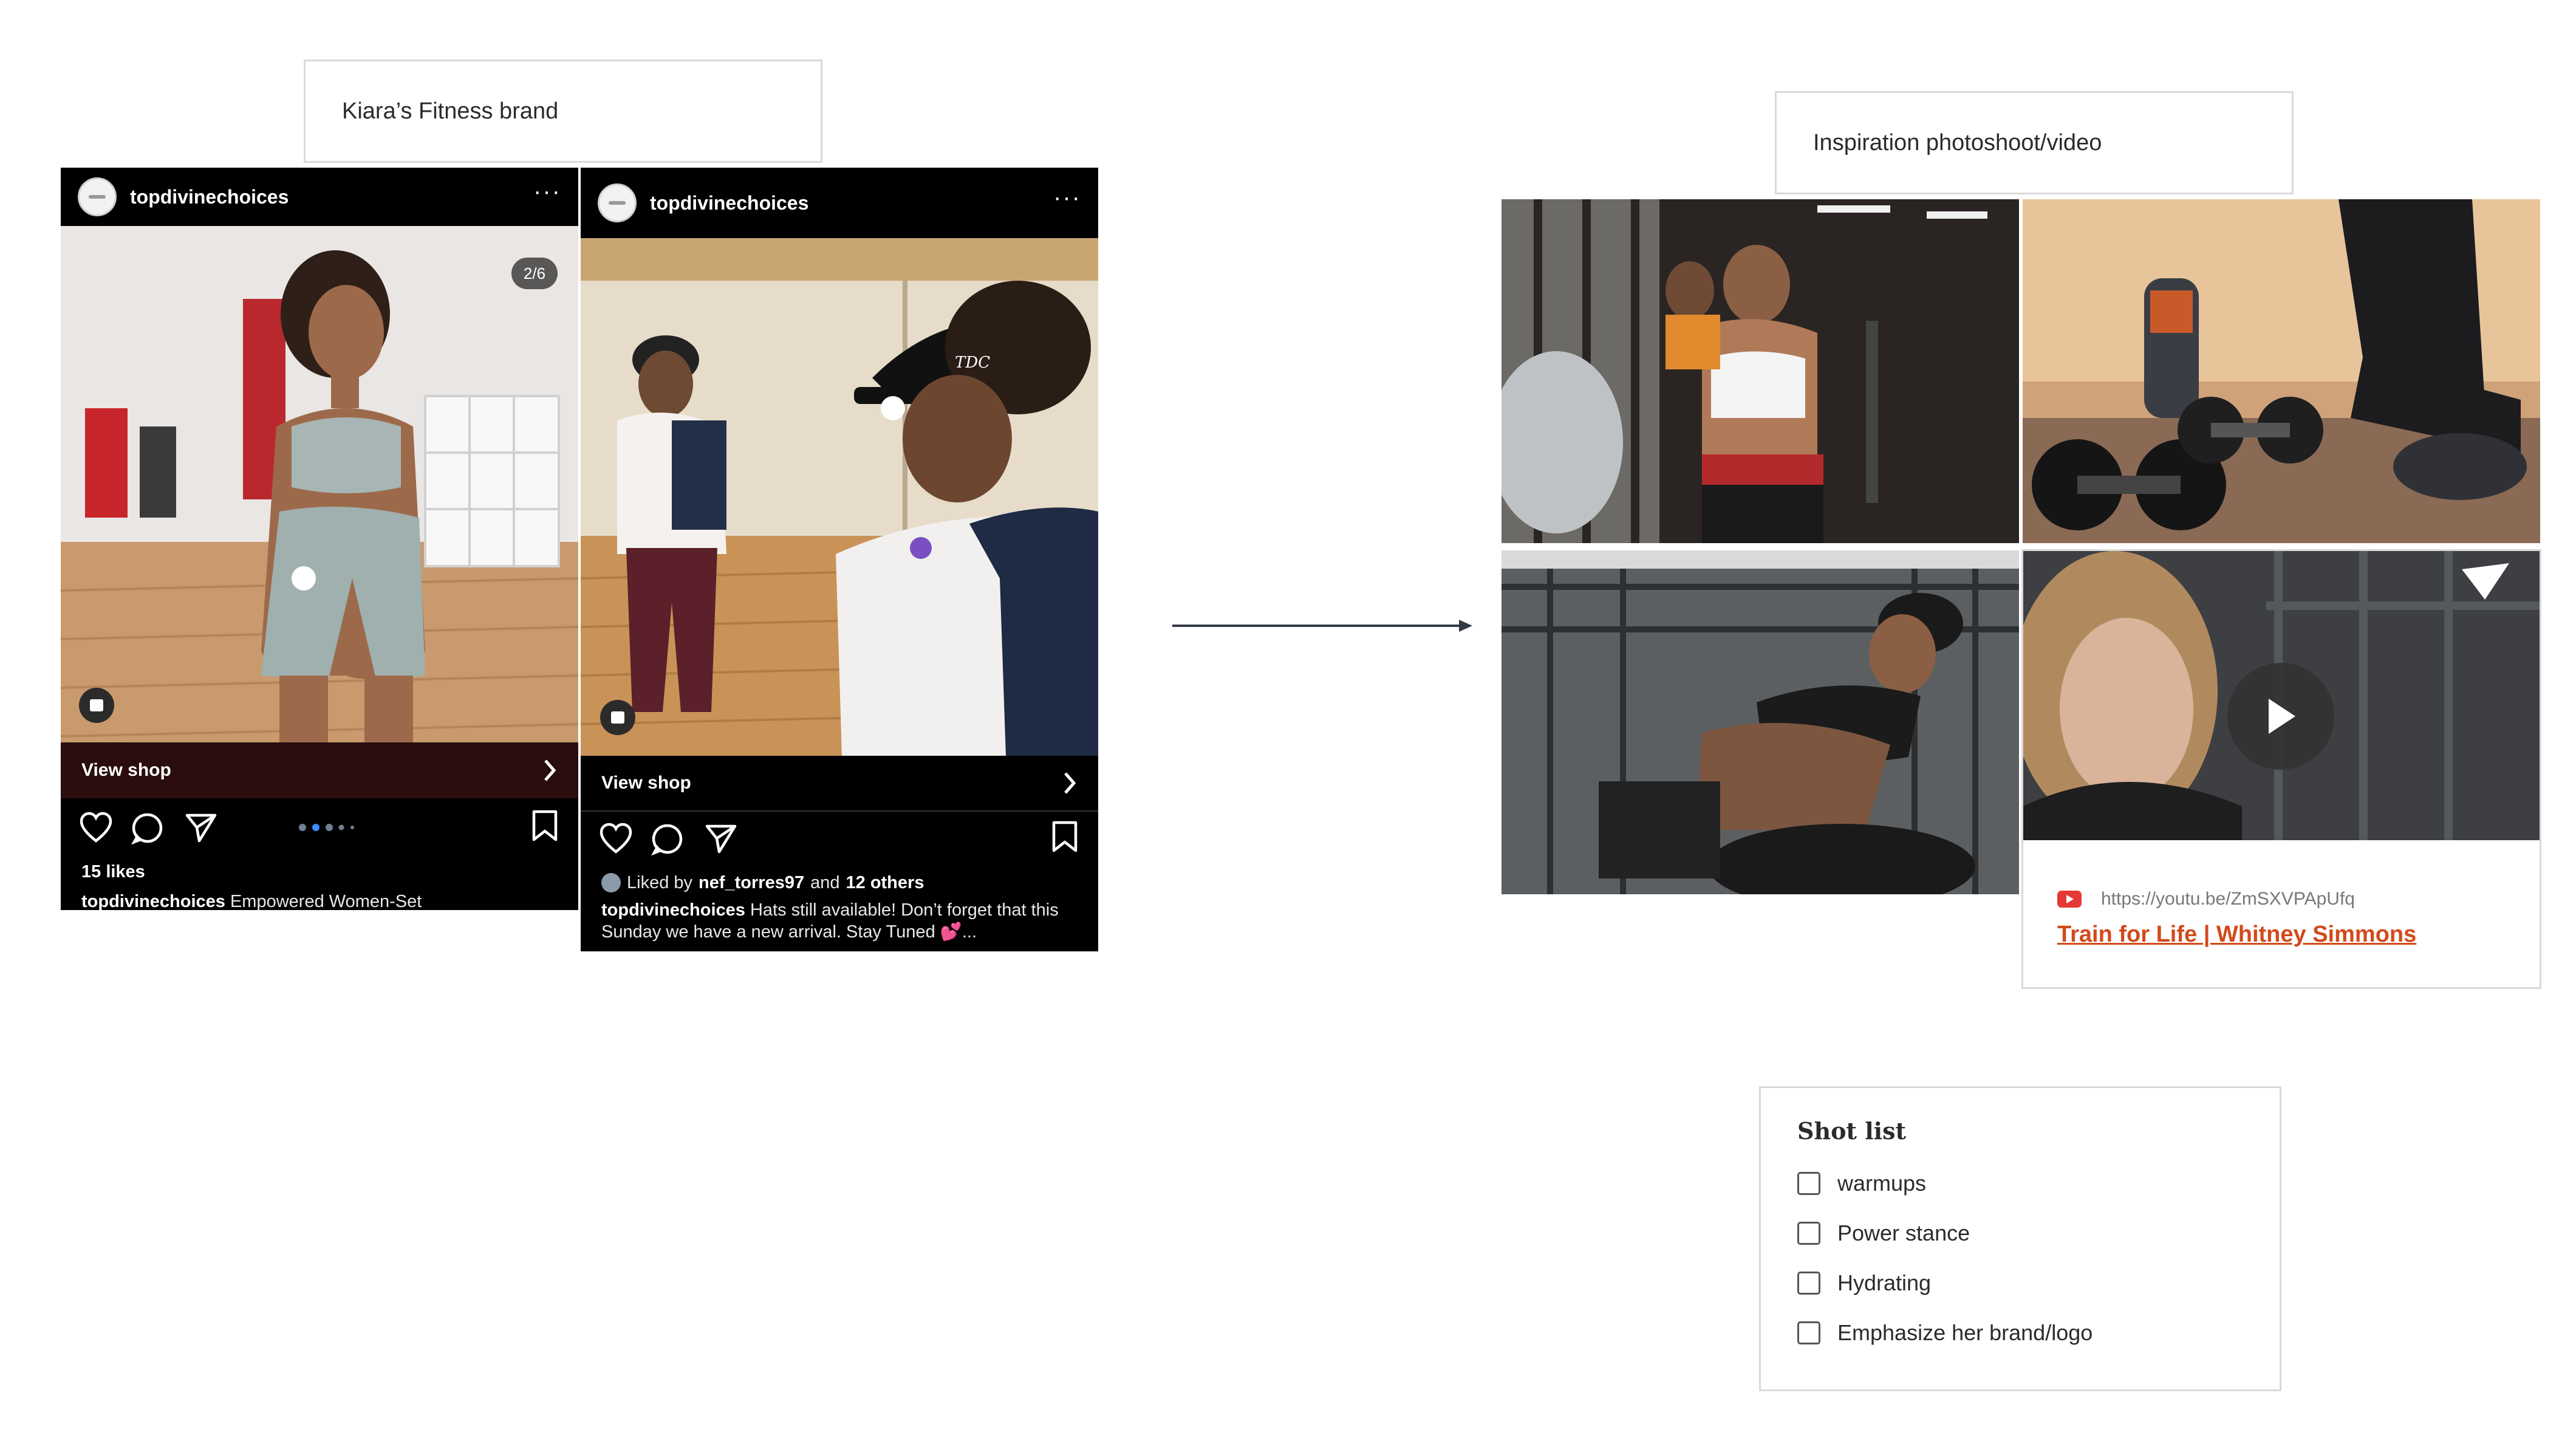 This screenshot has width=2576, height=1438. What do you see at coordinates (885, 883) in the screenshot?
I see `liked-by-others: 12 others` at bounding box center [885, 883].